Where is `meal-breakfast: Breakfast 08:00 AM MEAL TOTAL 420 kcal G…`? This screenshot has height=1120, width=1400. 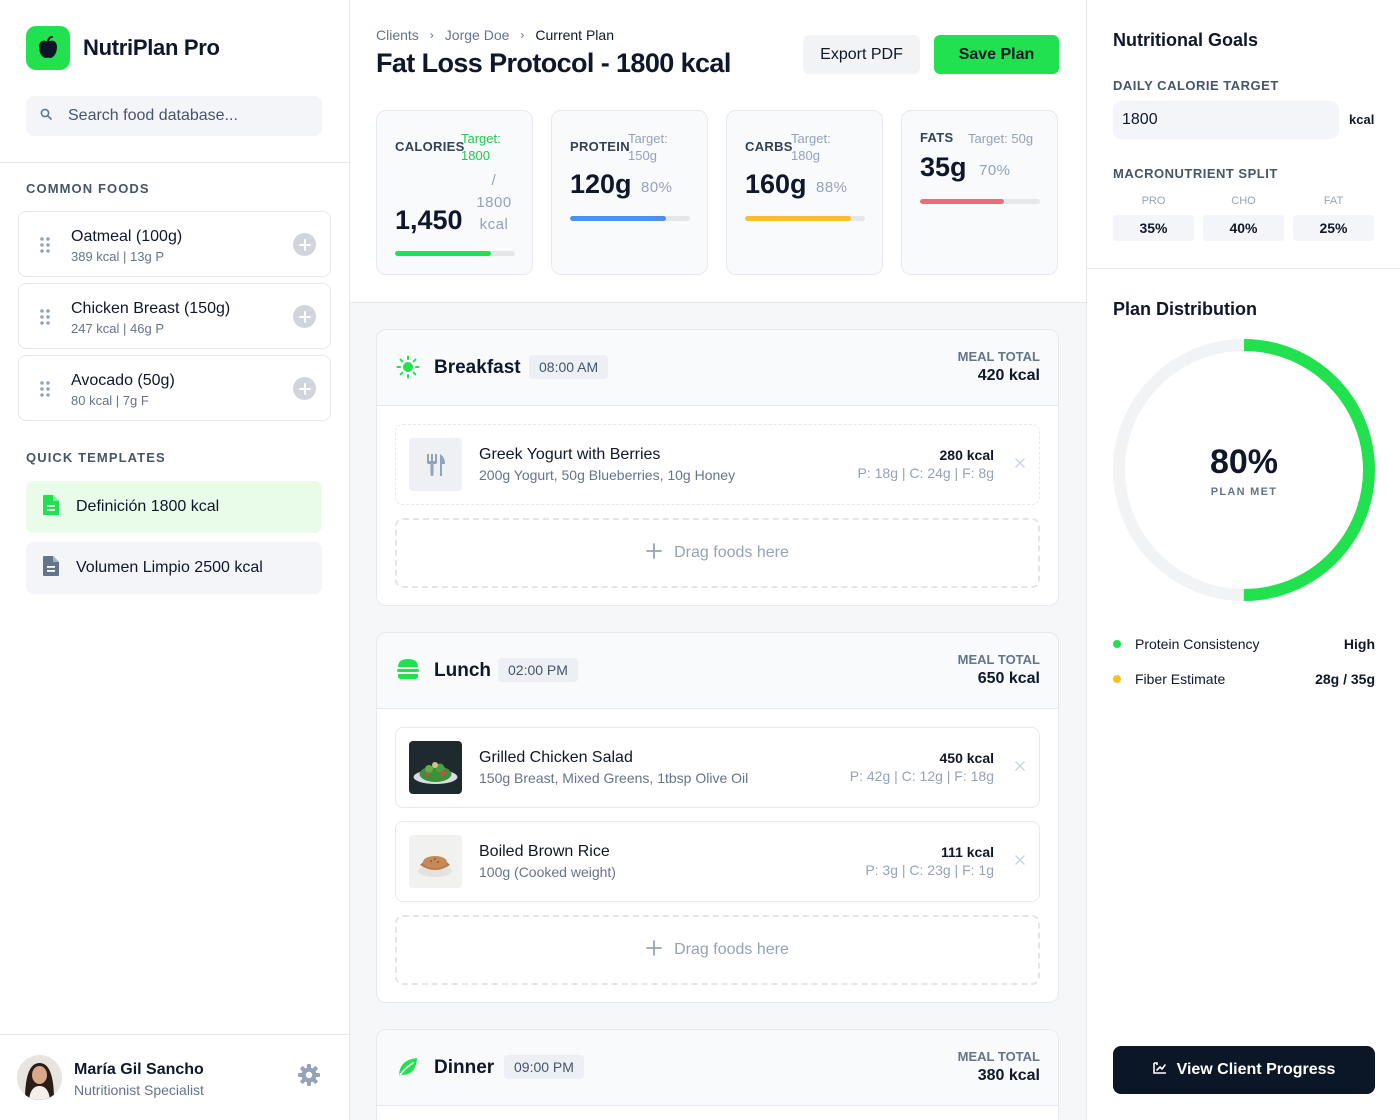
meal-breakfast: Breakfast 08:00 AM MEAL TOTAL 420 kcal G… is located at coordinates (717, 467).